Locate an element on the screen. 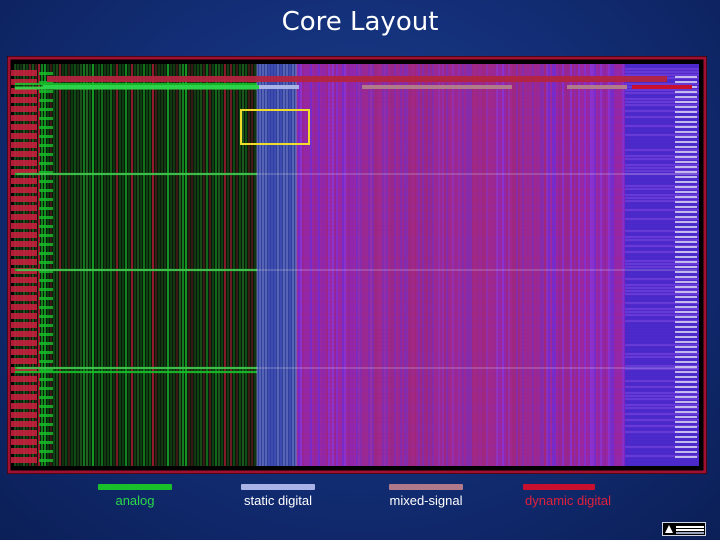  brookhaven-logo is located at coordinates (684, 529).